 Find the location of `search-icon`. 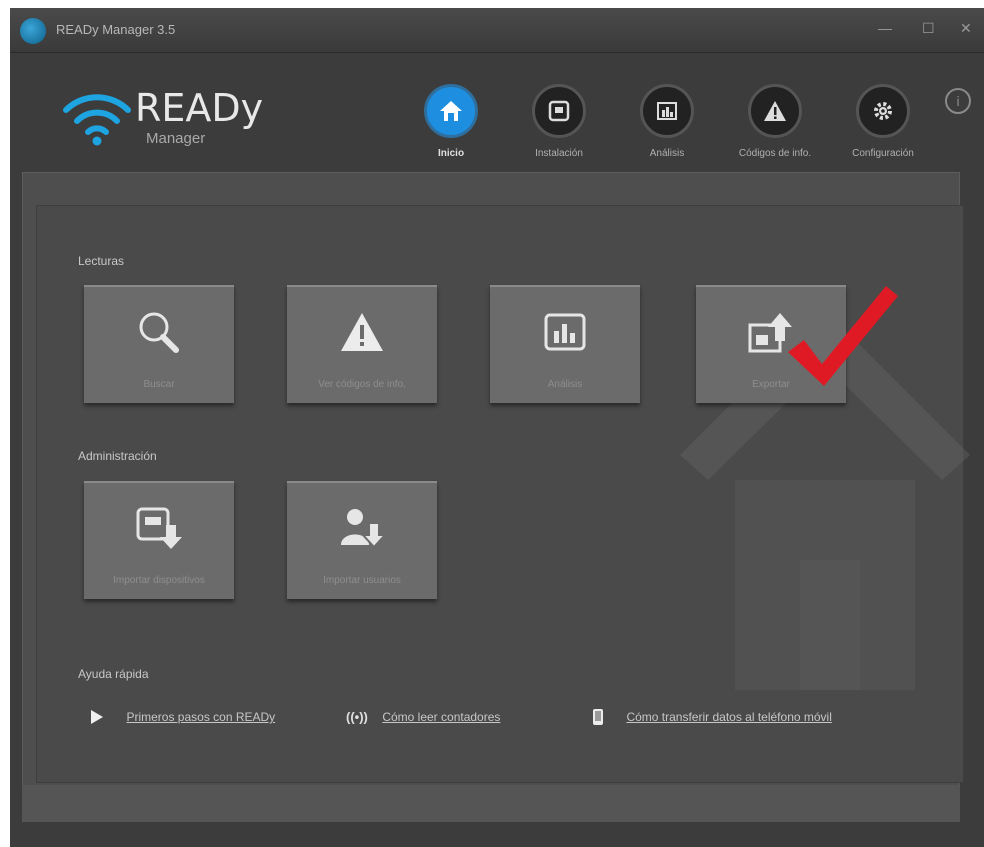

search-icon is located at coordinates (159, 332).